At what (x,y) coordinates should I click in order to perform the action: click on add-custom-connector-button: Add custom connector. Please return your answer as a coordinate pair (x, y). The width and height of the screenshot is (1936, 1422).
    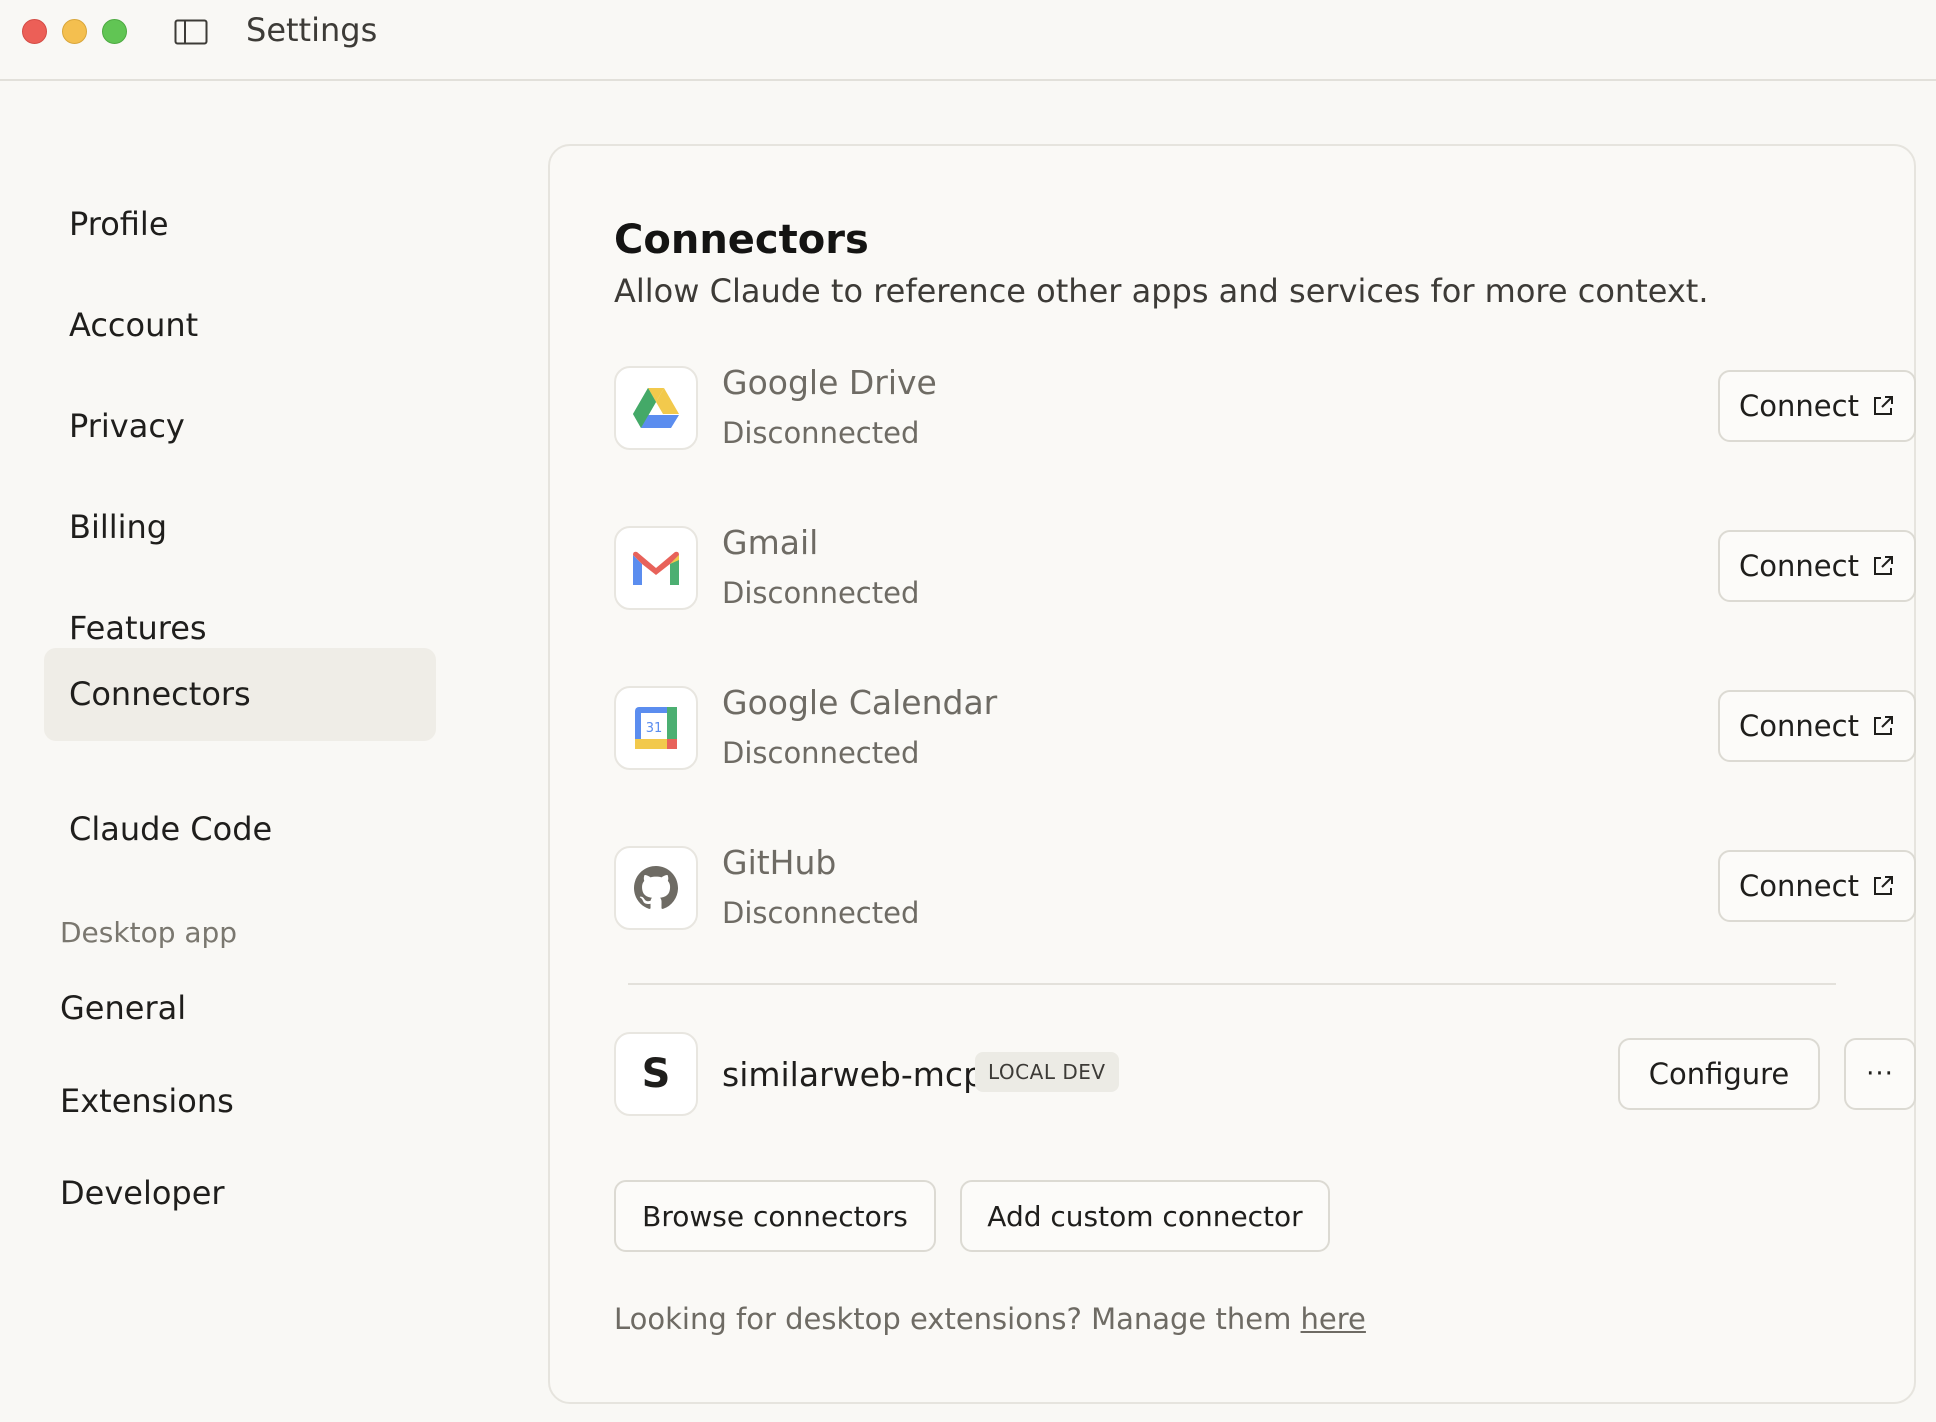
    Looking at the image, I should click on (1145, 1216).